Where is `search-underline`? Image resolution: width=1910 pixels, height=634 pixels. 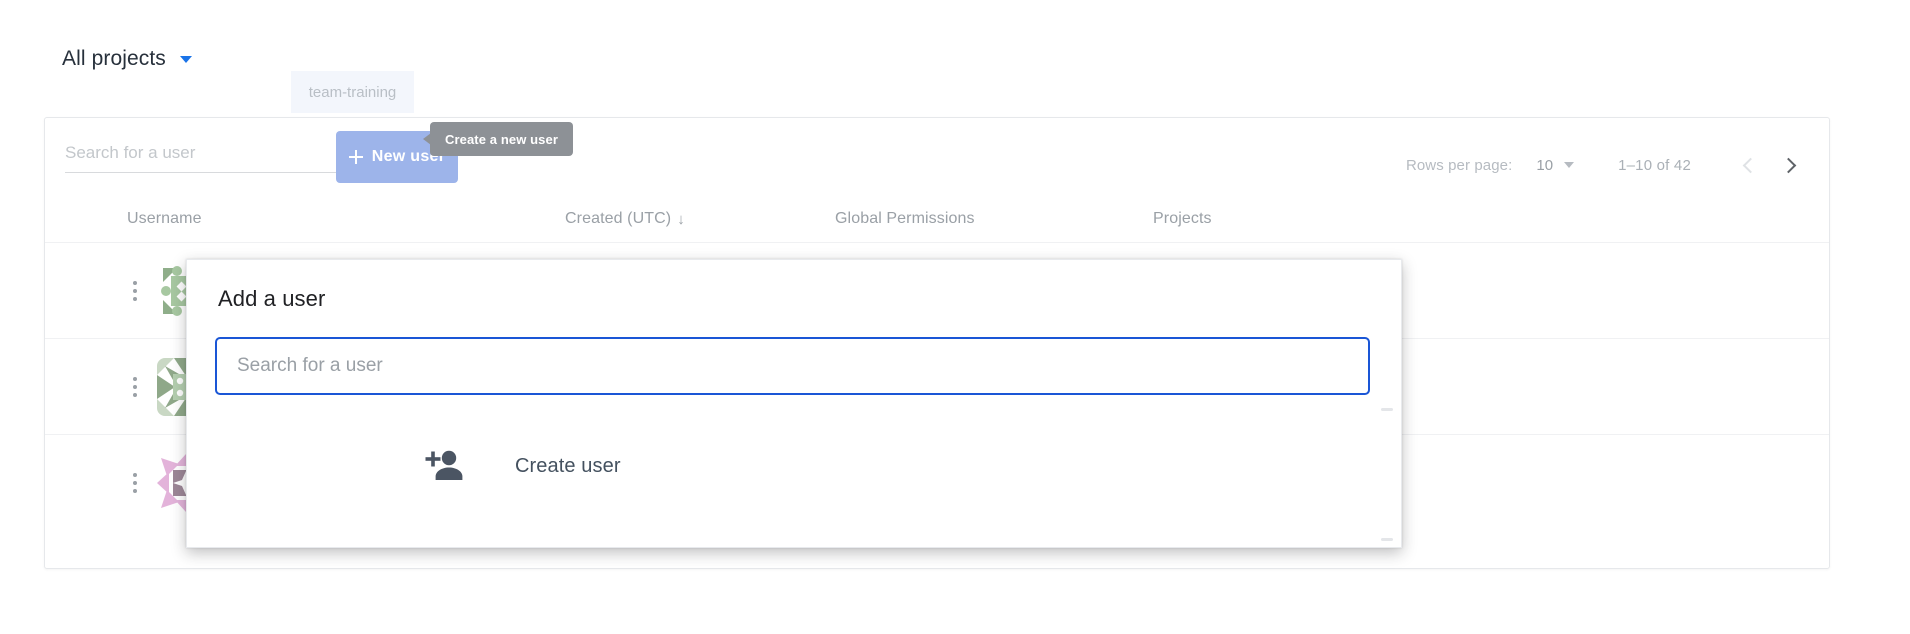
search-underline is located at coordinates (201, 172).